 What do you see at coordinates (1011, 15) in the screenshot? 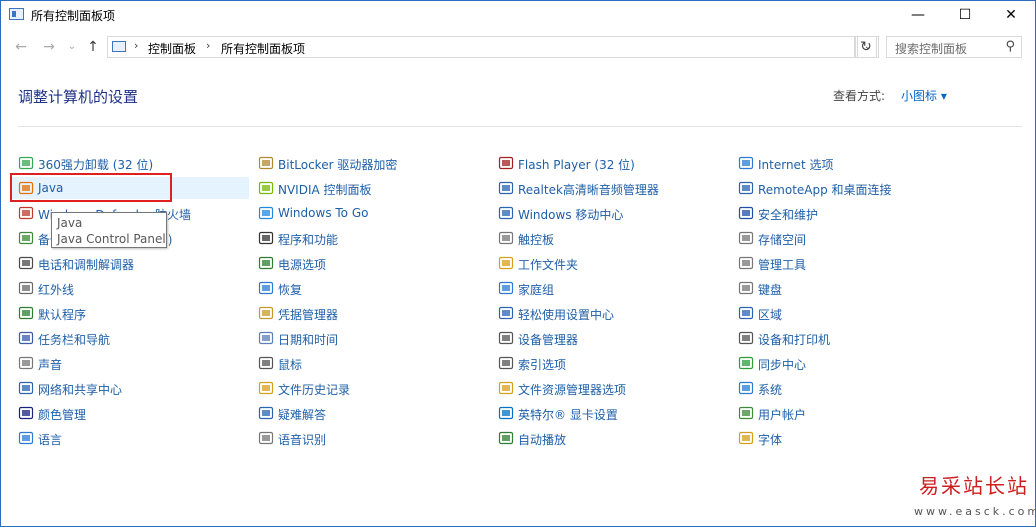
I see `close-button: ✕` at bounding box center [1011, 15].